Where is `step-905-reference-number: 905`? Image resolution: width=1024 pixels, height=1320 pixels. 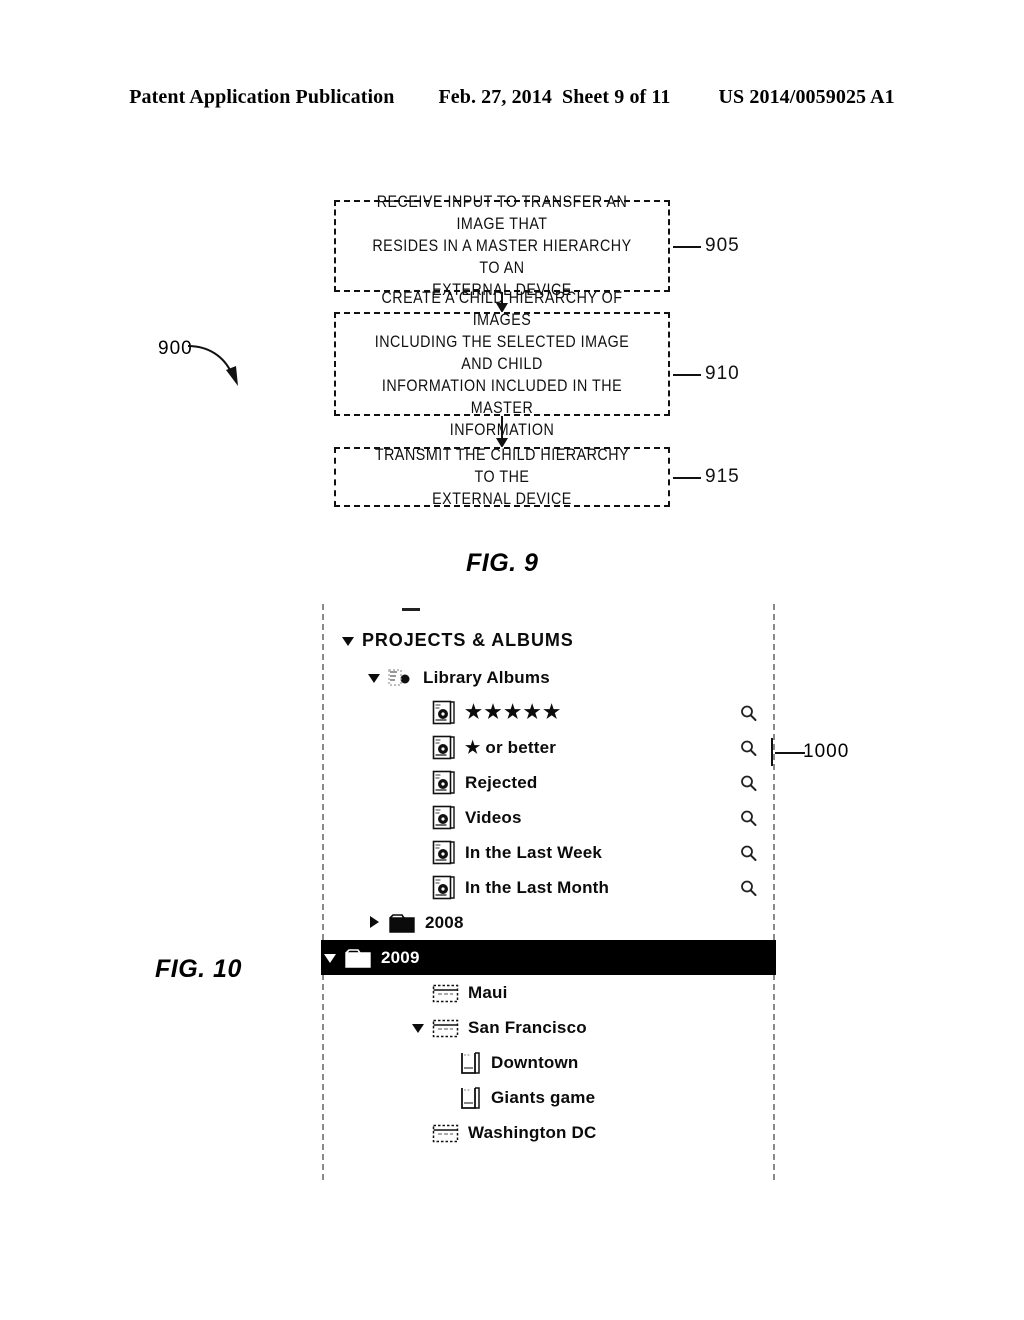
step-905-reference-number: 905 is located at coordinates (722, 245).